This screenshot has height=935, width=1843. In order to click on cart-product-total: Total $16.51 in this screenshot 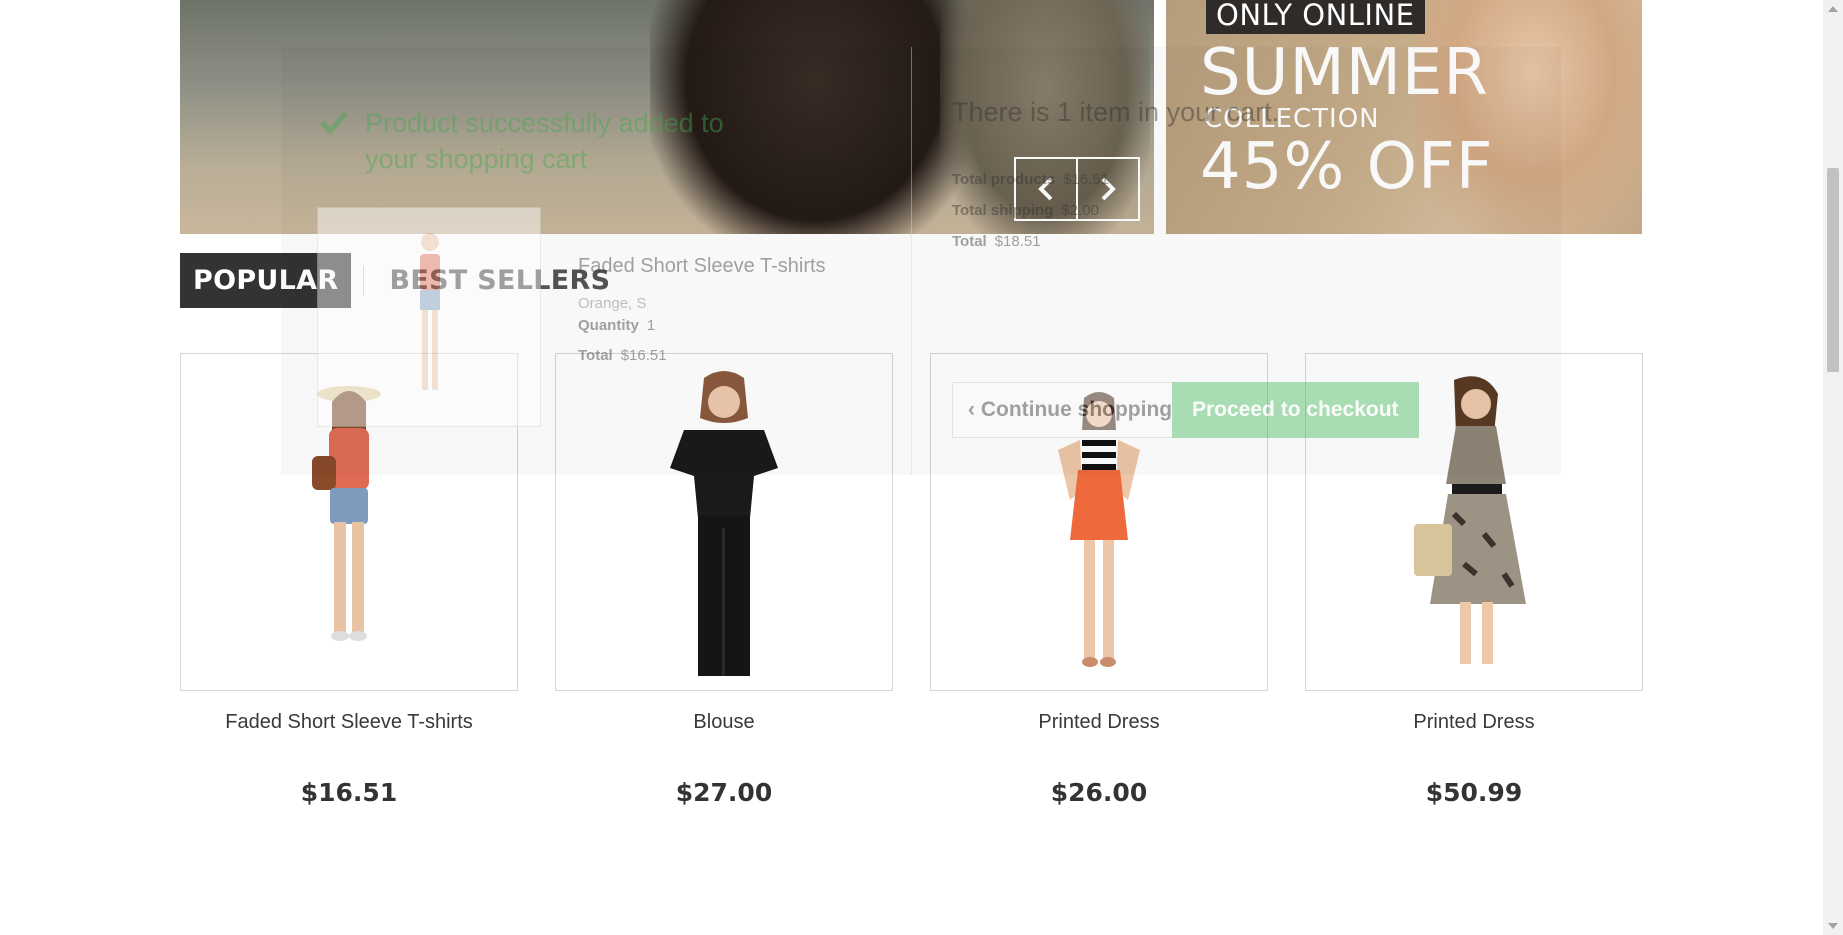, I will do `click(622, 355)`.